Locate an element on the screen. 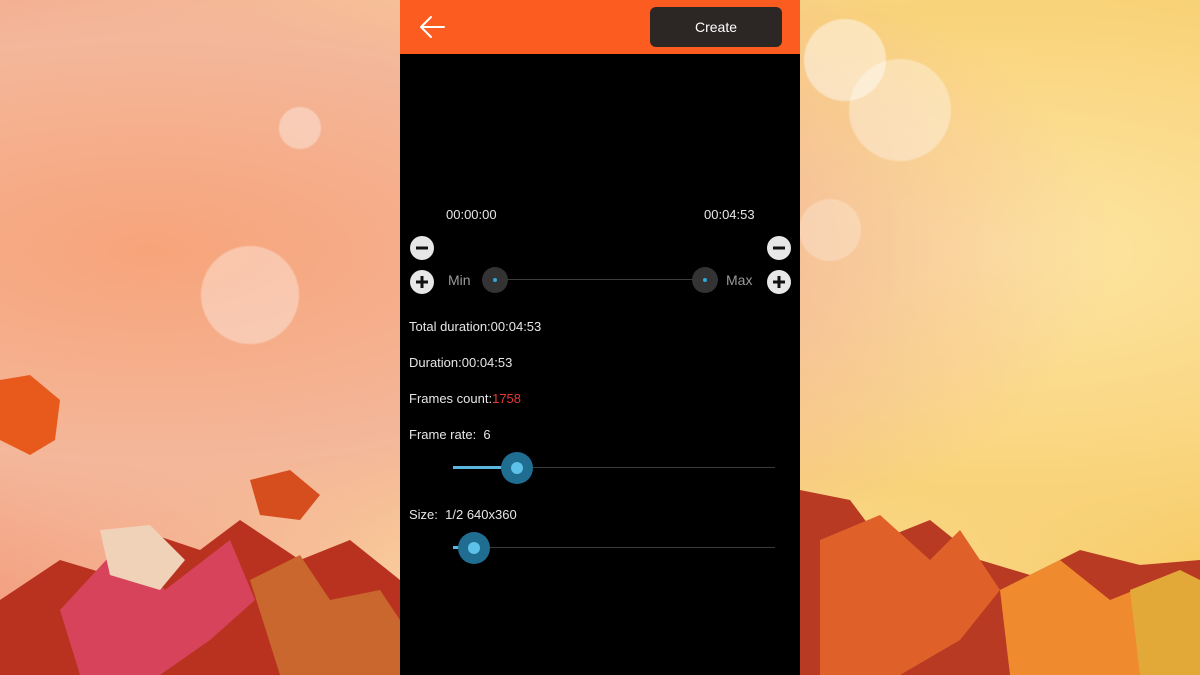  frames-count-value: 1758 is located at coordinates (507, 398).